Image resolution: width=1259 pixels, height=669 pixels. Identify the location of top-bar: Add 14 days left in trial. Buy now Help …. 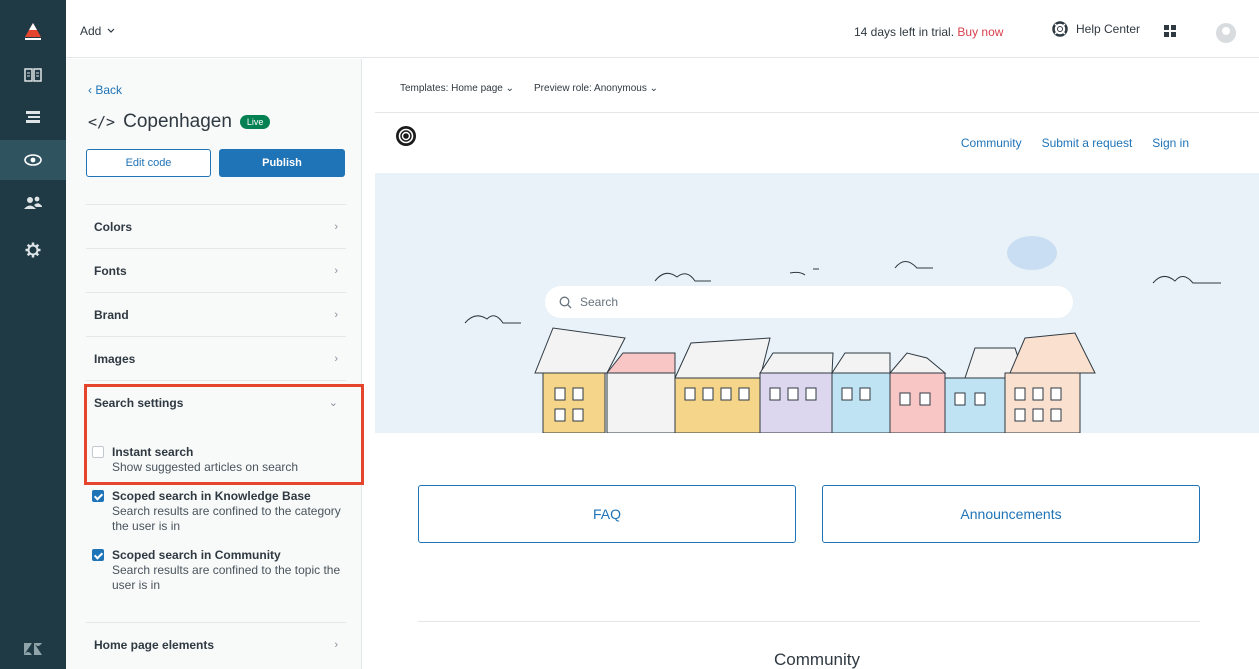
(662, 29).